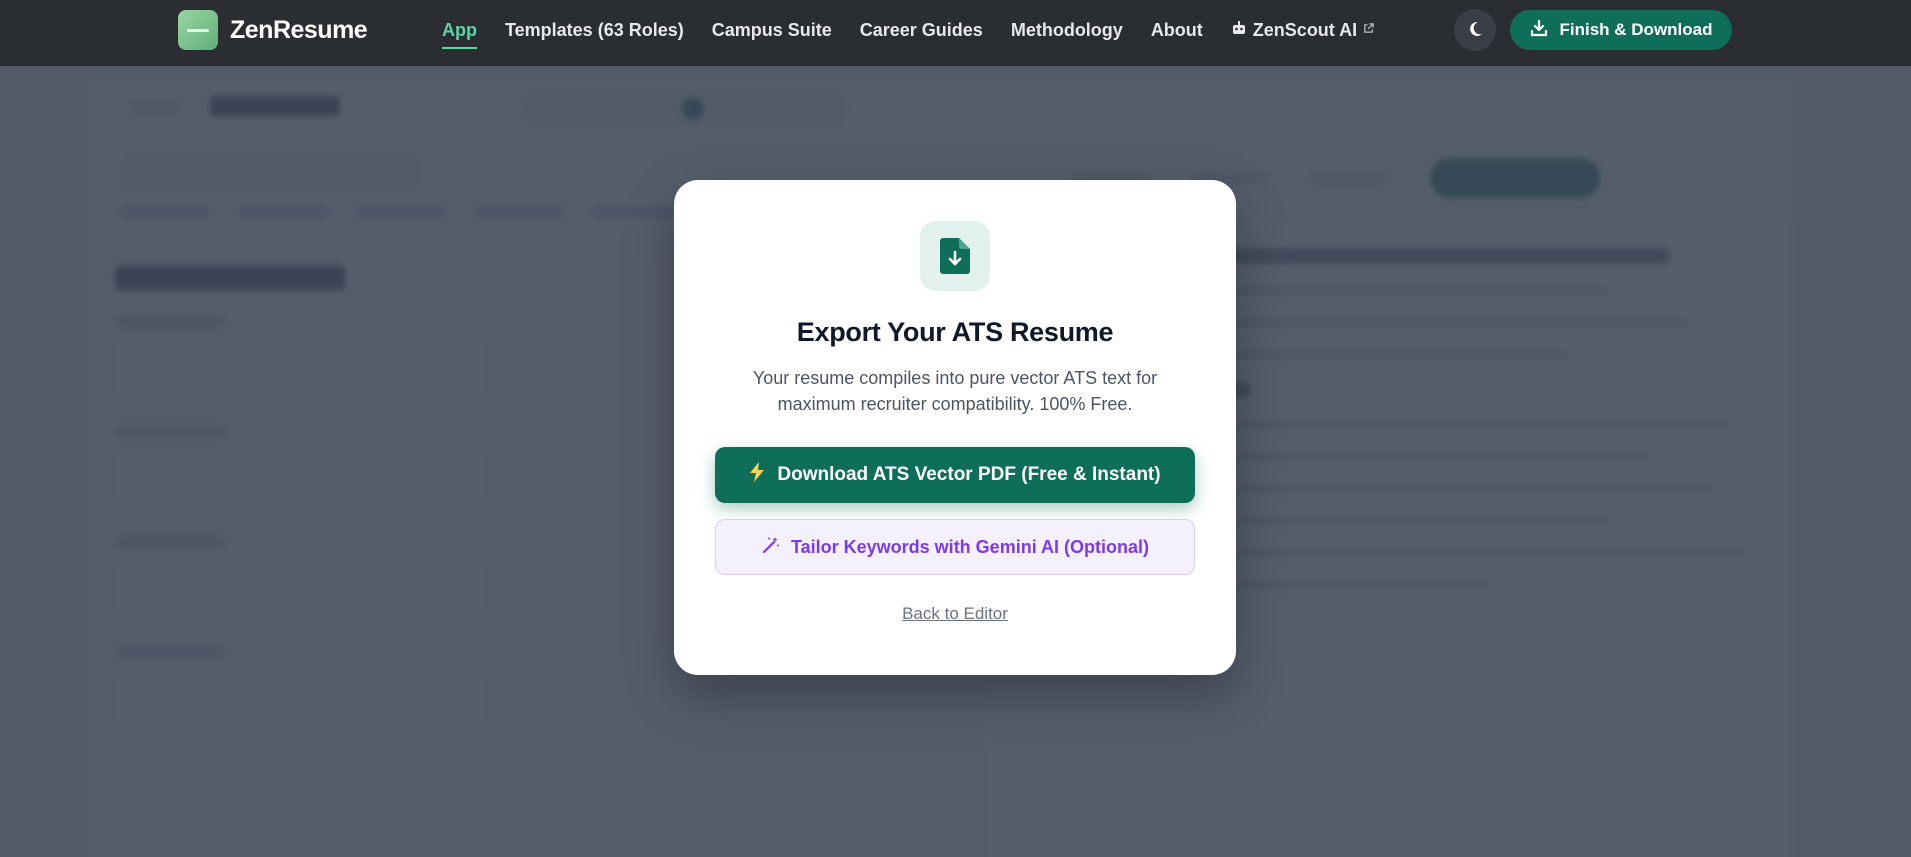 Image resolution: width=1911 pixels, height=857 pixels. Describe the element at coordinates (594, 30) in the screenshot. I see `nav-item-templates: Templates (63 Roles)` at that location.